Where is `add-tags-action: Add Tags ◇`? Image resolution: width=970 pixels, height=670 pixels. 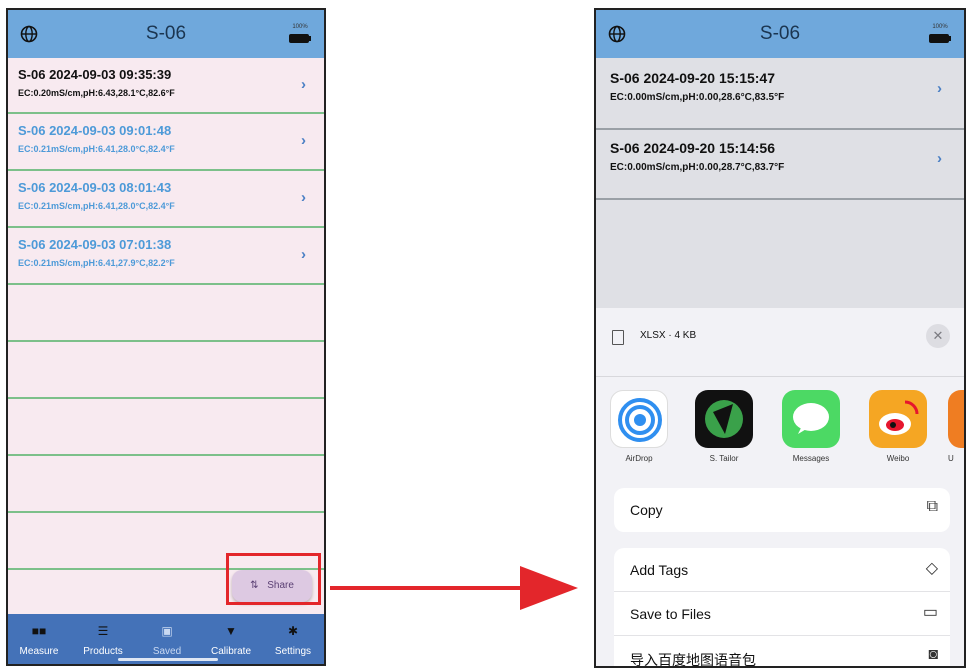 add-tags-action: Add Tags ◇ is located at coordinates (782, 570).